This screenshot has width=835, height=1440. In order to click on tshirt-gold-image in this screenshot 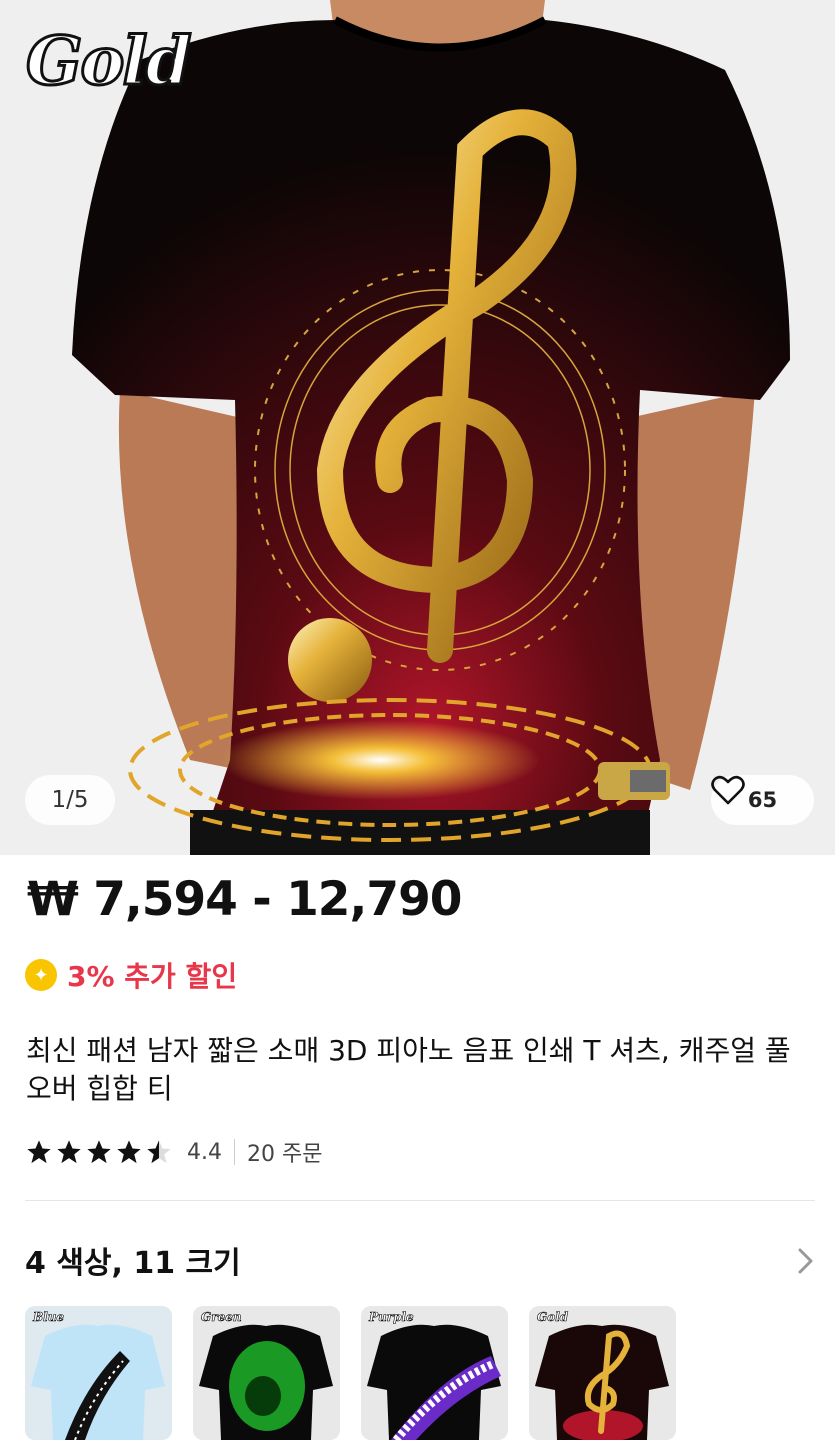, I will do `click(602, 1373)`.